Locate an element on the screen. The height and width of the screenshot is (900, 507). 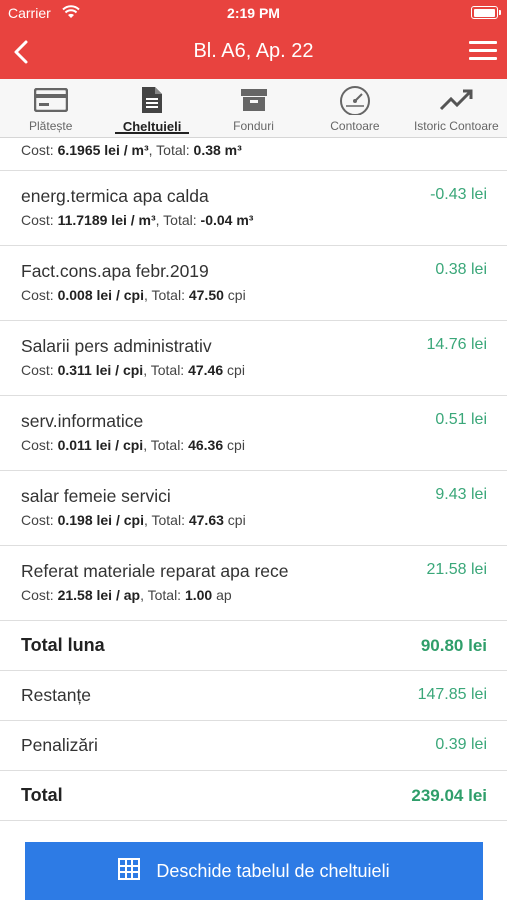
restante-row: Restanțe 147.85 lei is located at coordinates (253, 696).